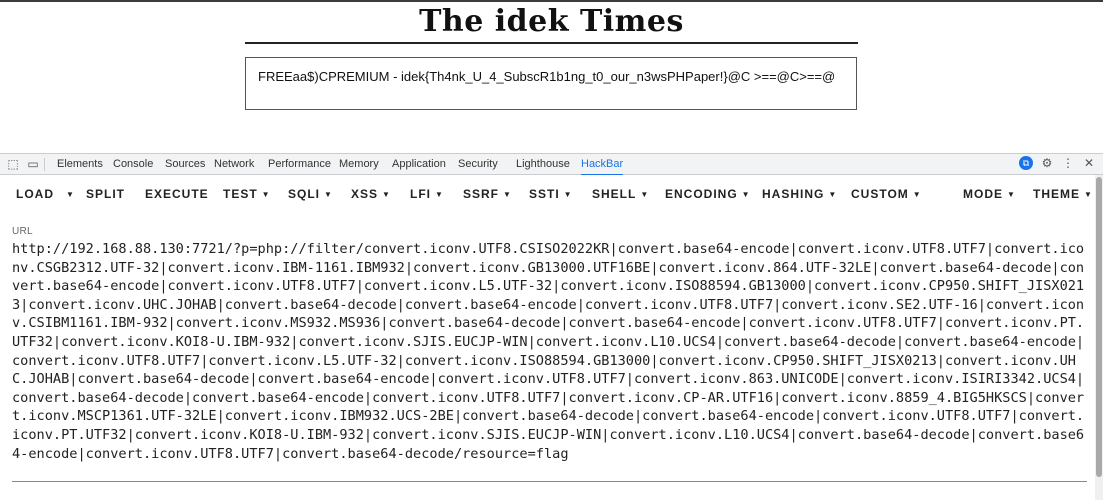 Image resolution: width=1103 pixels, height=500 pixels. What do you see at coordinates (1026, 163) in the screenshot?
I see `extension-icon: ⧉` at bounding box center [1026, 163].